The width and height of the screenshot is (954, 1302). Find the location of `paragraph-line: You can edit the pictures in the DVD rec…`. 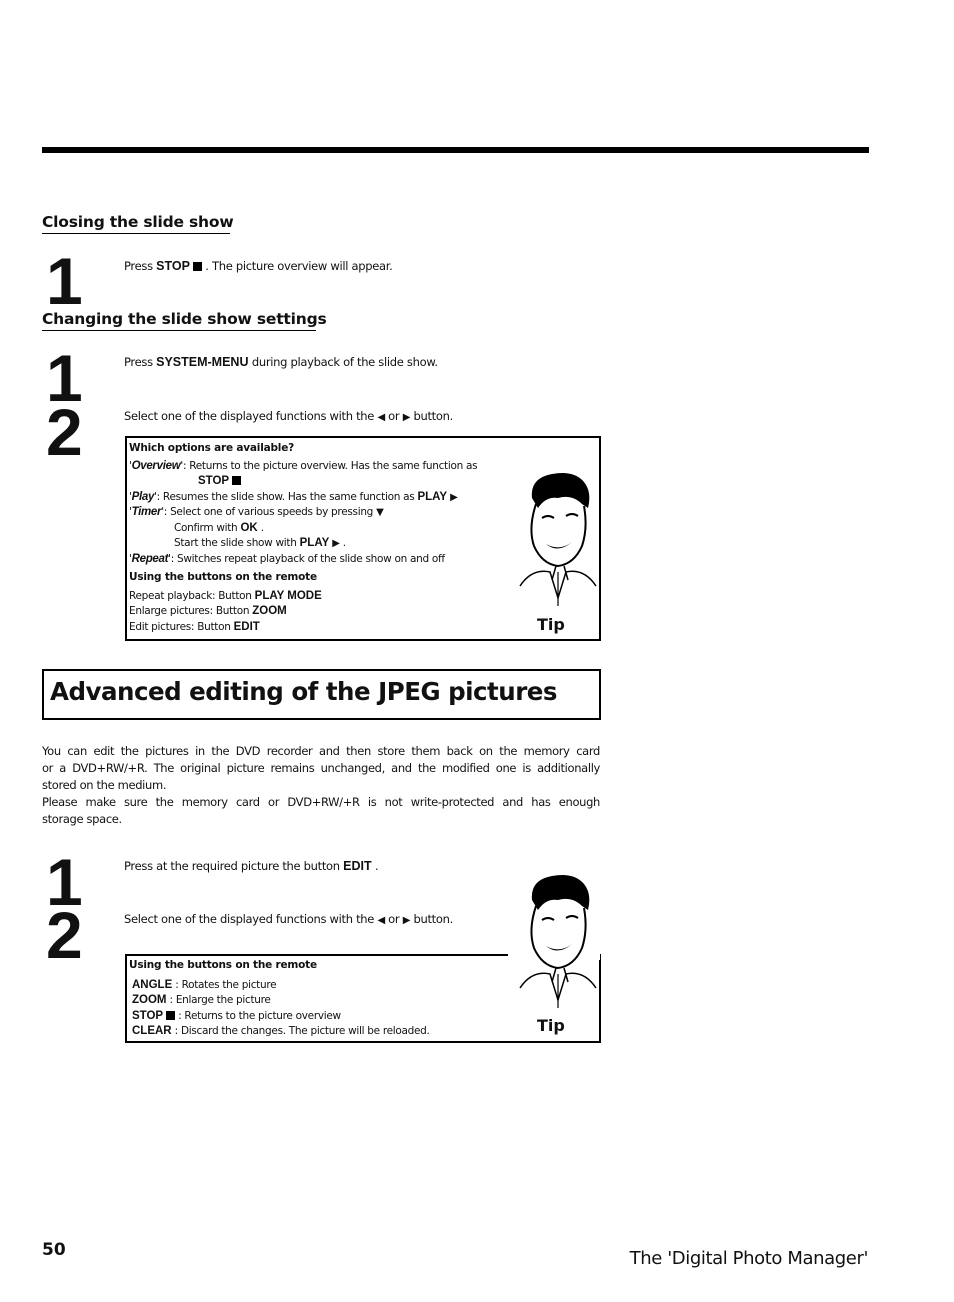

paragraph-line: You can edit the pictures in the DVD rec… is located at coordinates (321, 751).